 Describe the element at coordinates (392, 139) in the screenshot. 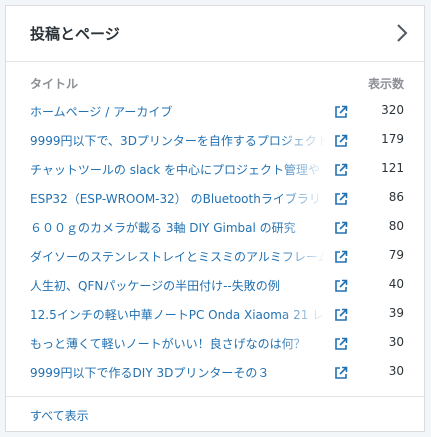

I see `view-count: 179` at that location.